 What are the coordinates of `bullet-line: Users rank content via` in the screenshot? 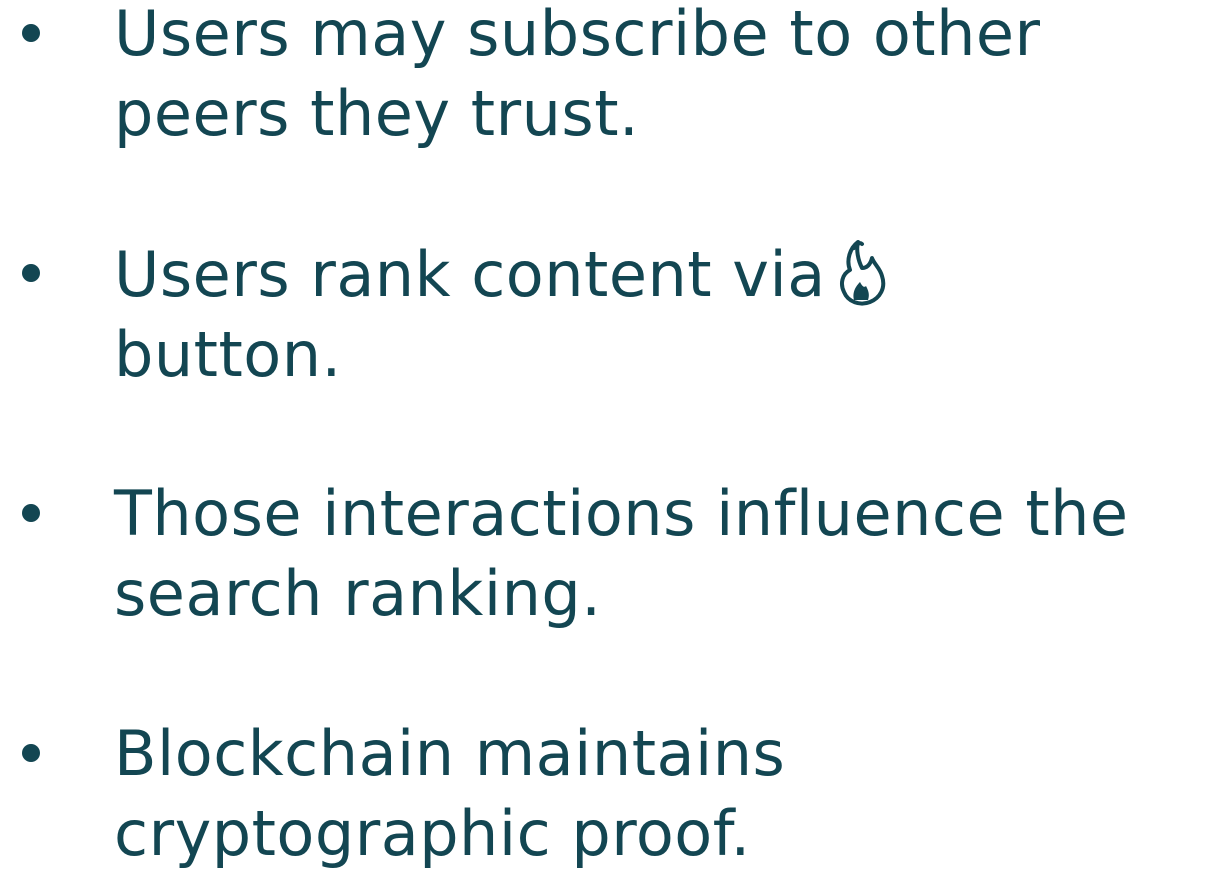 It's located at (664, 274).